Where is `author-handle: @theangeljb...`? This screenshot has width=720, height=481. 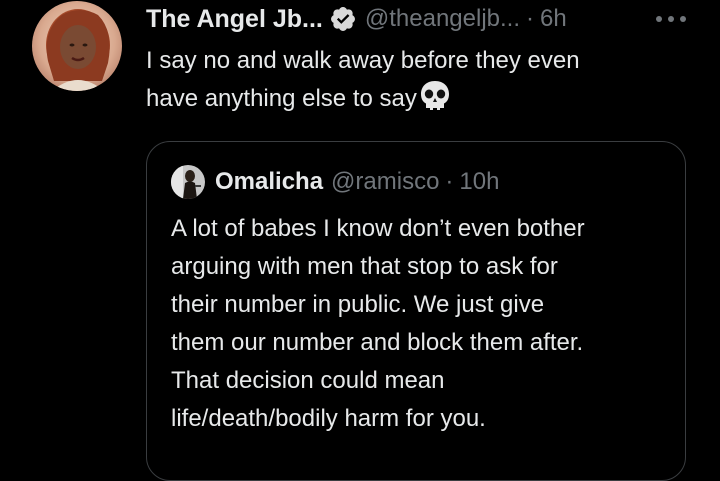 author-handle: @theangeljb... is located at coordinates (442, 19).